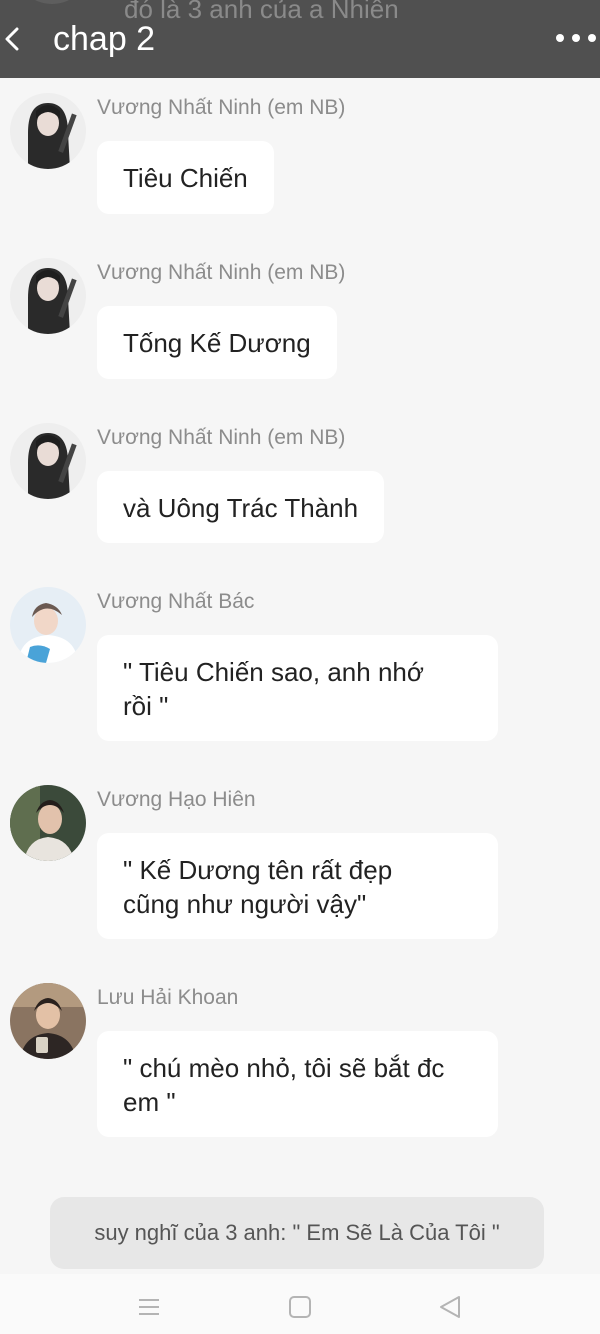 This screenshot has height=1334, width=600. I want to click on message-bubble: và Uông Trác Thành, so click(241, 507).